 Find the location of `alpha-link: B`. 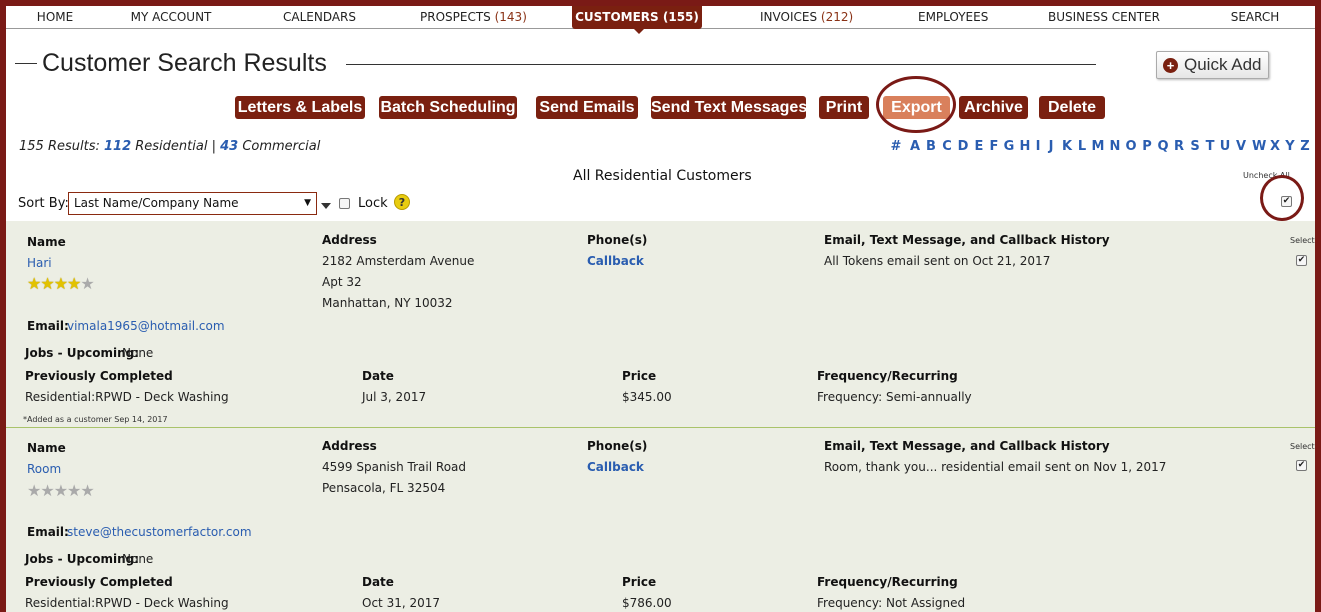

alpha-link: B is located at coordinates (931, 146).